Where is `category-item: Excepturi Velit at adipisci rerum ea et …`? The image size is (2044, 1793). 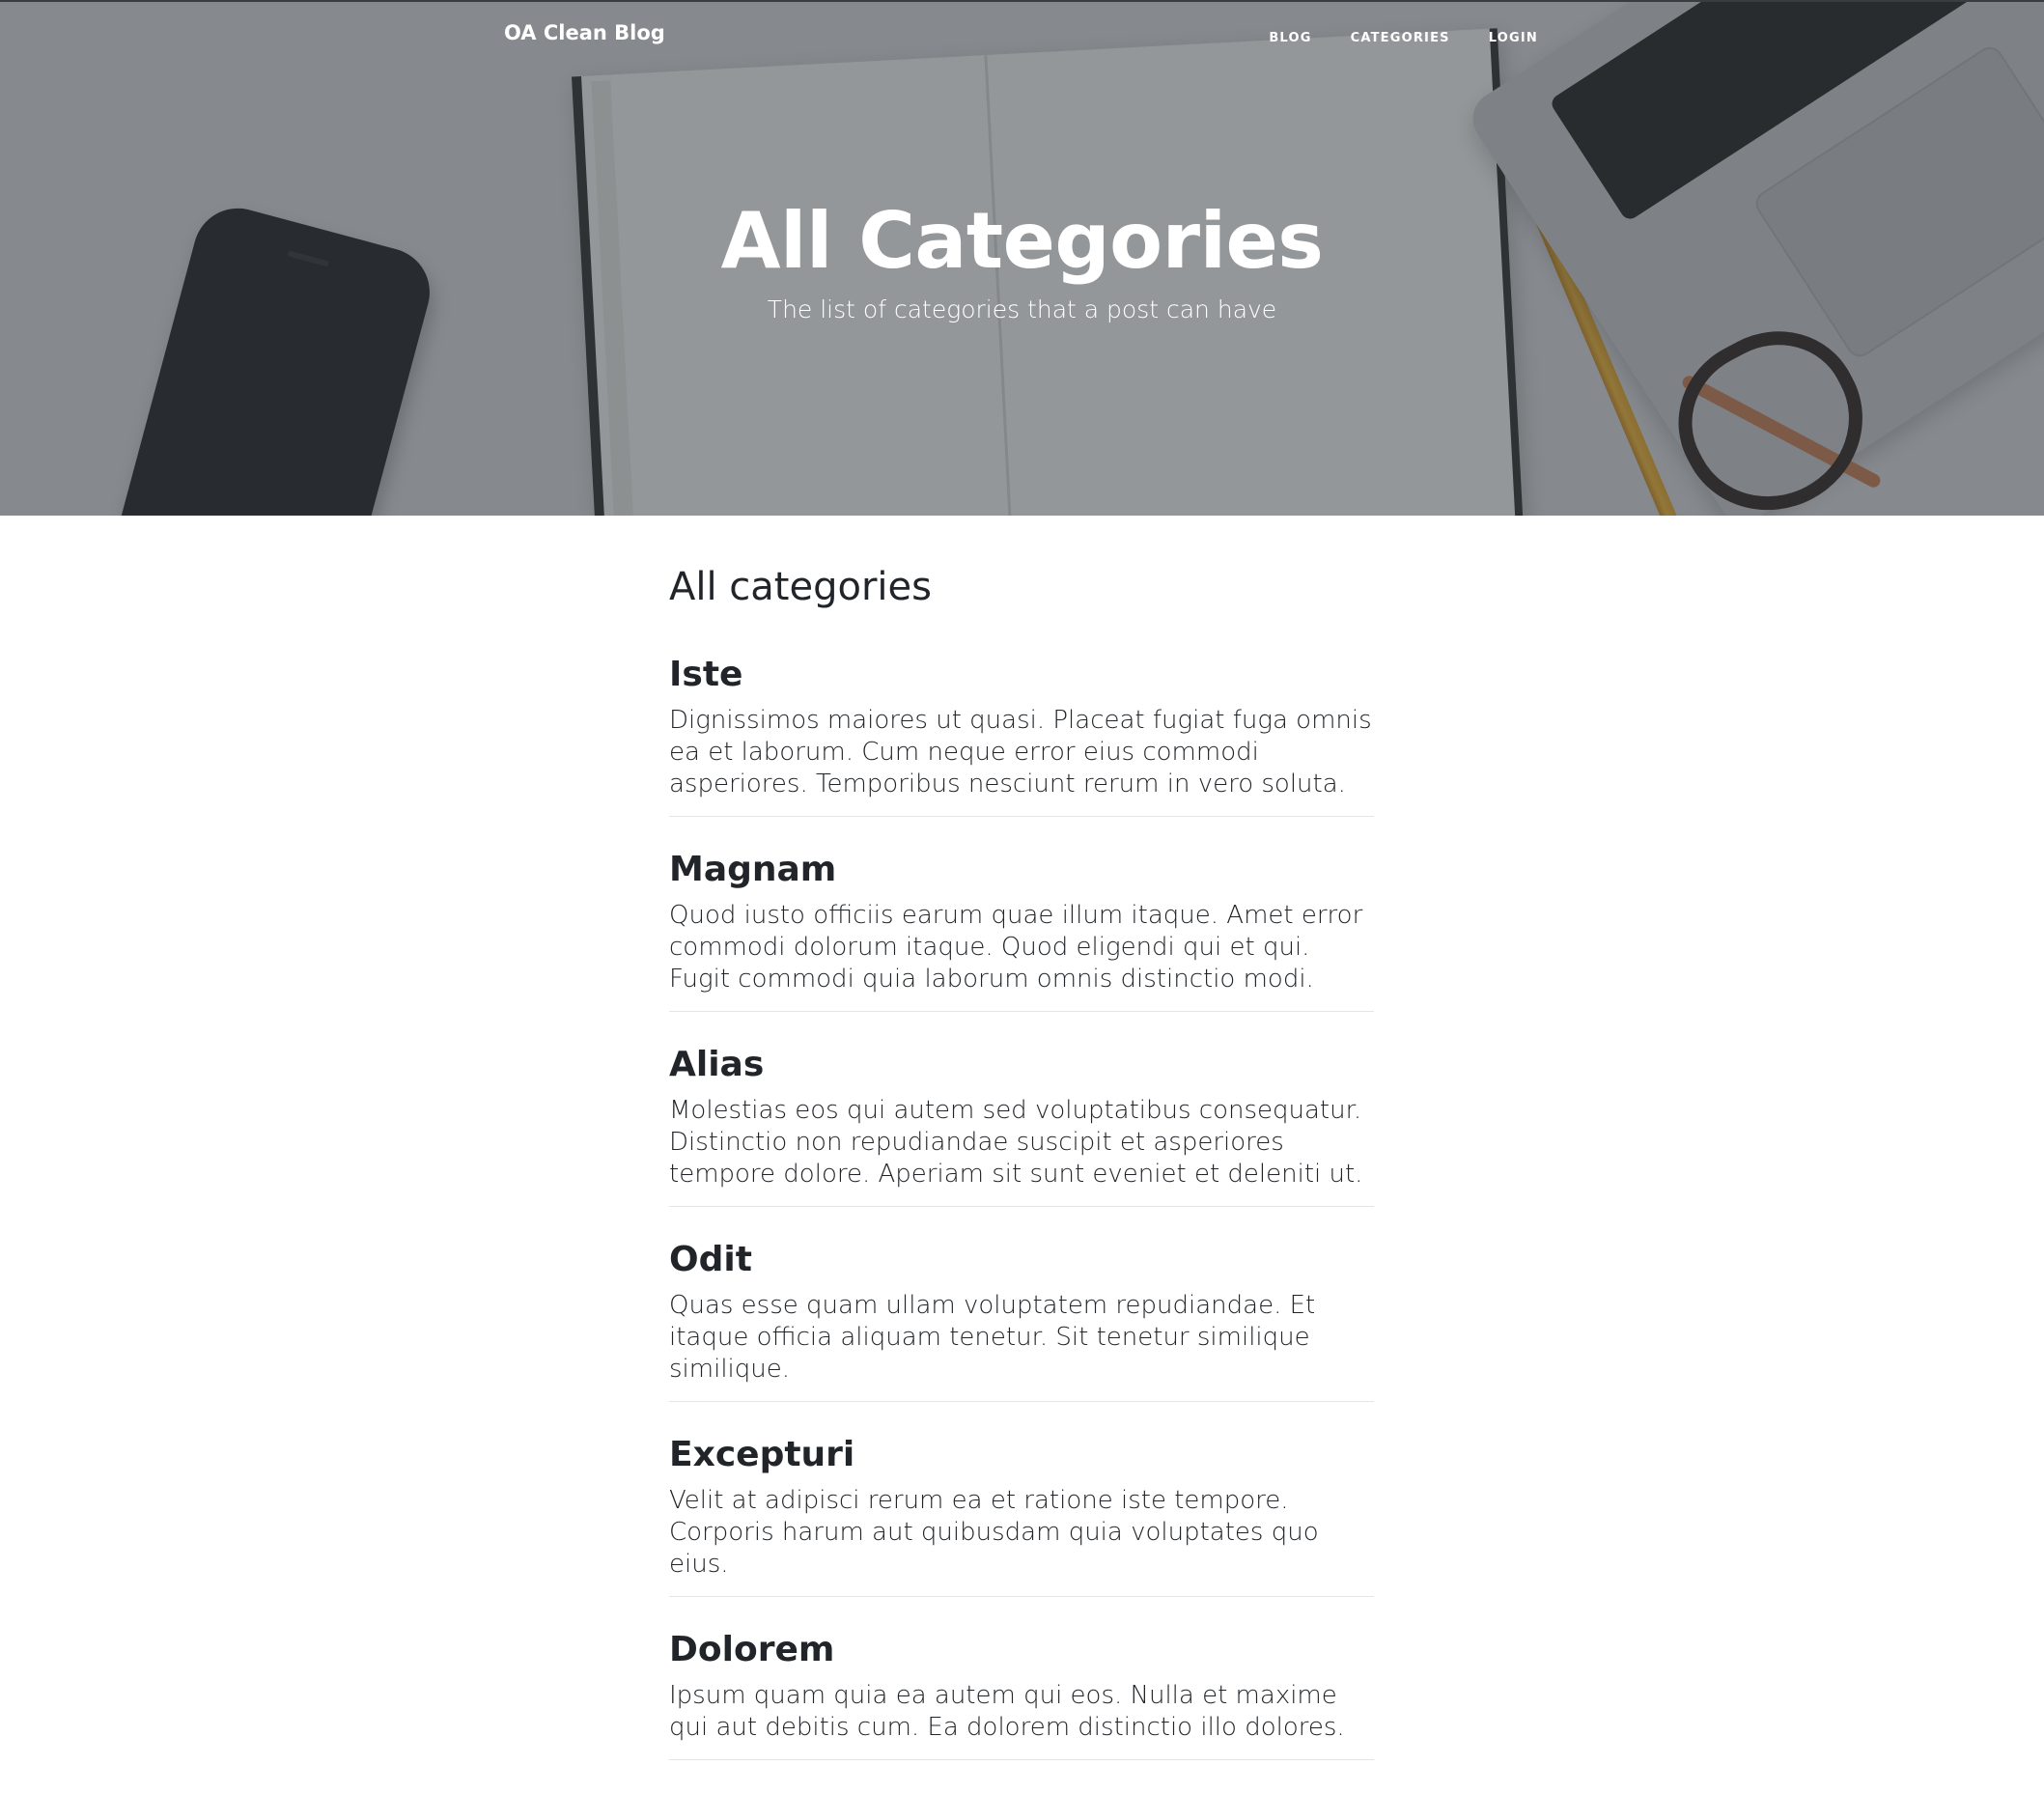 category-item: Excepturi Velit at adipisci rerum ea et … is located at coordinates (1022, 1516).